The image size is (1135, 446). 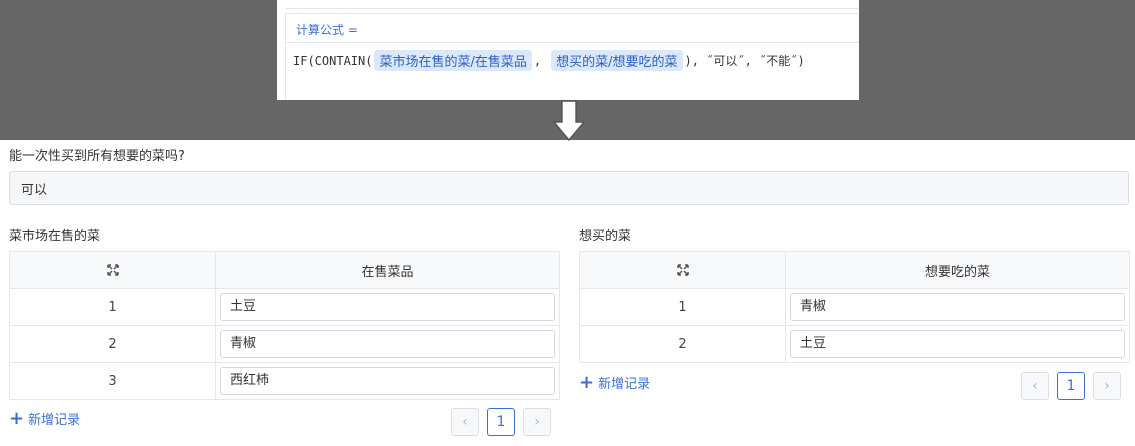 What do you see at coordinates (97, 156) in the screenshot?
I see `question-label: 能一次性买到所有想要的菜吗?` at bounding box center [97, 156].